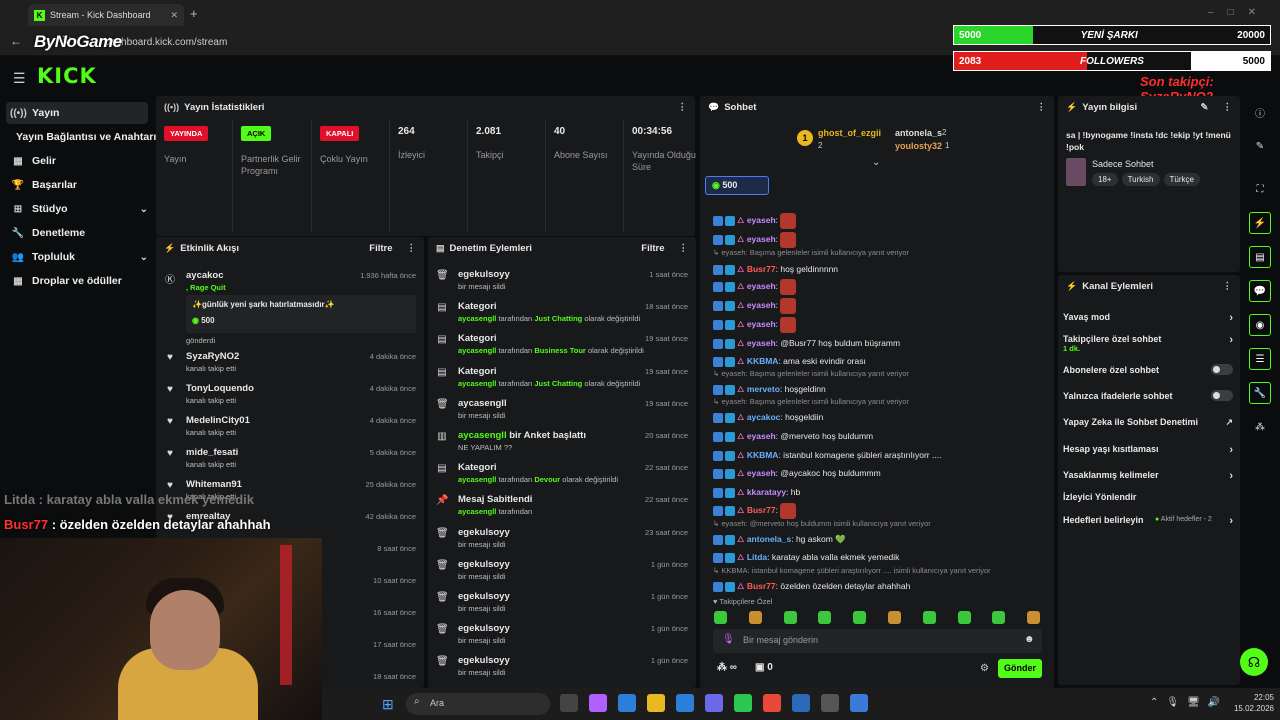  Describe the element at coordinates (77, 185) in the screenshot. I see `sidebar-item-basarilar: 🏆 Başarılar` at that location.